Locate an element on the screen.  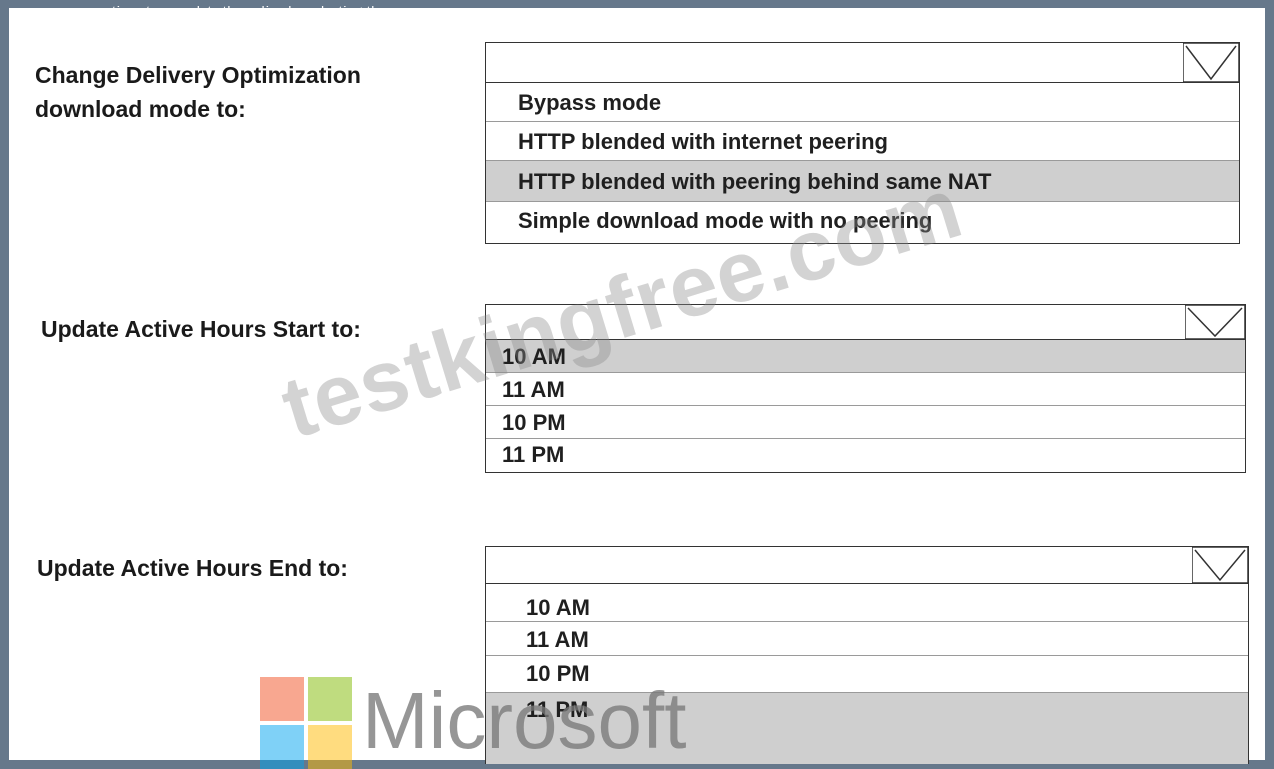
option-start-11am: 11 AM is located at coordinates (865, 389).